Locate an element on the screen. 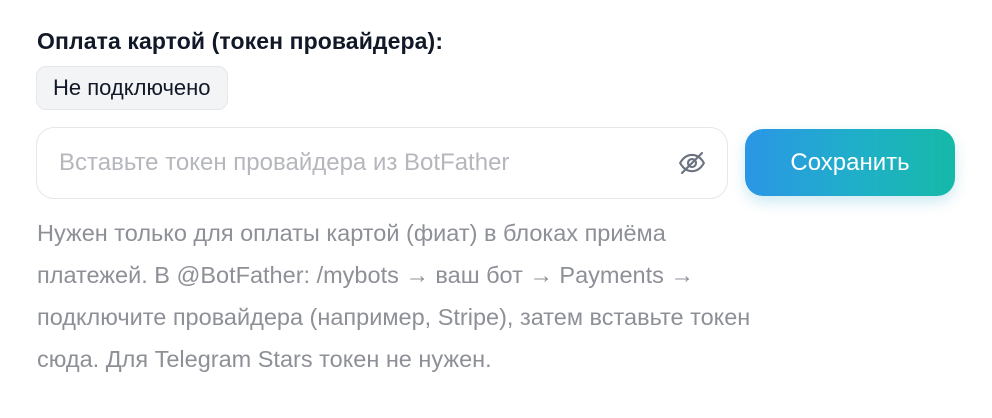 Image resolution: width=992 pixels, height=418 pixels. help-text-line: сюда. Для Telegram Stars токен не нужен. is located at coordinates (264, 359).